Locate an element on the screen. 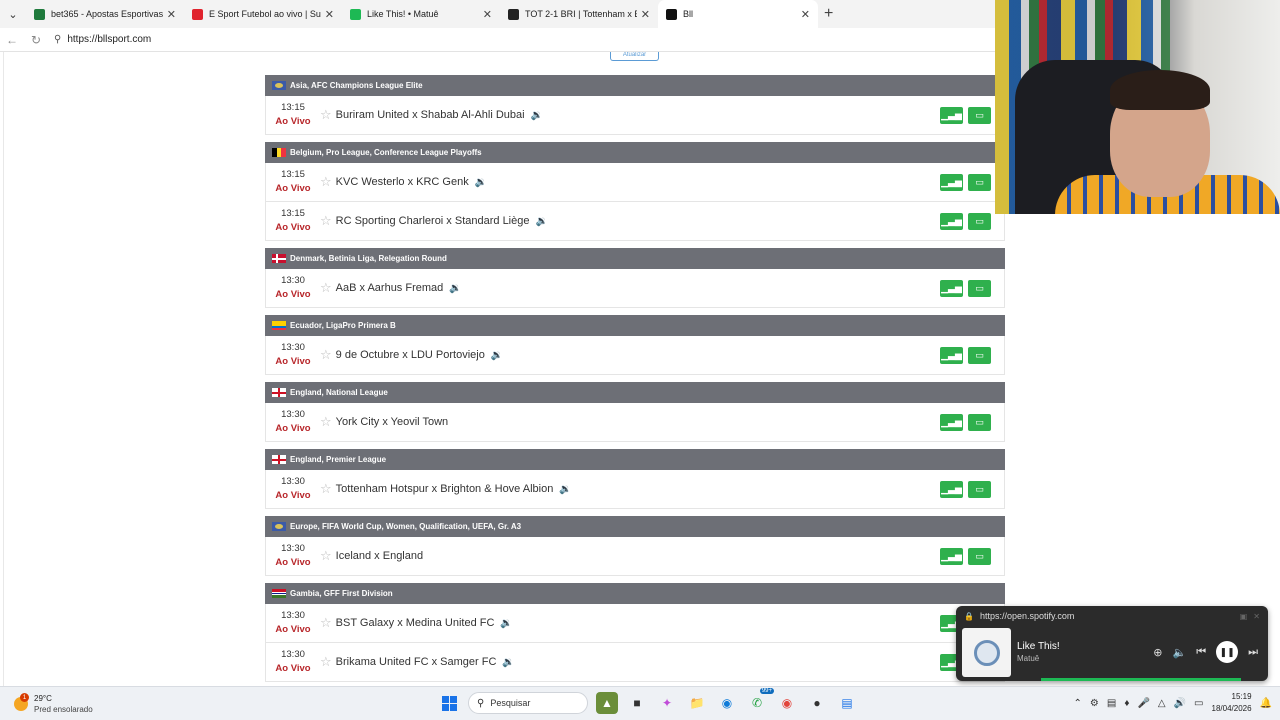 Image resolution: width=1280 pixels, height=720 pixels. match-teams: BST Galaxy x Medina United FC is located at coordinates (415, 623).